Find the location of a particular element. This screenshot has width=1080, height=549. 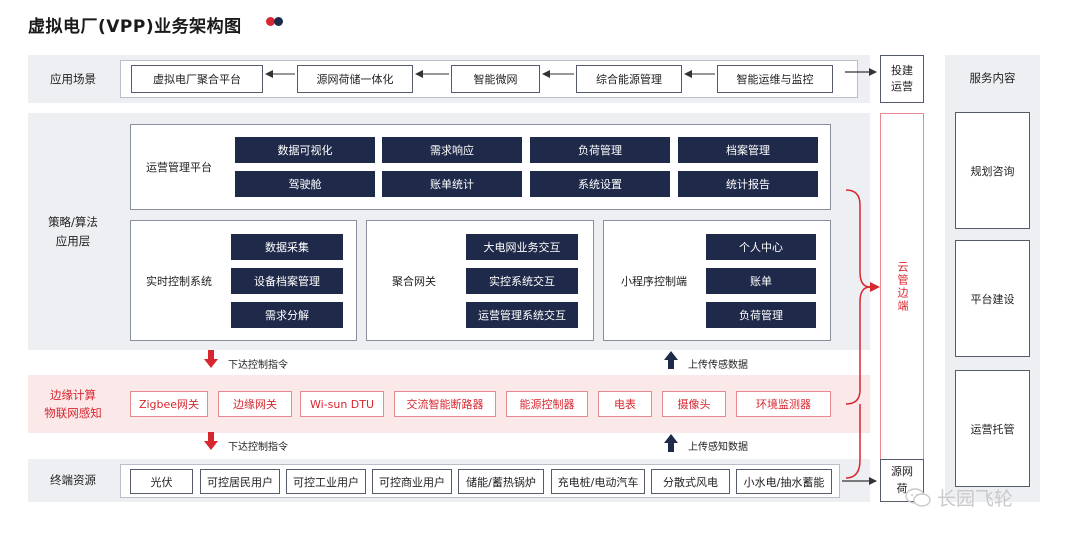

watermark-text: 长园飞轮 is located at coordinates (975, 499).